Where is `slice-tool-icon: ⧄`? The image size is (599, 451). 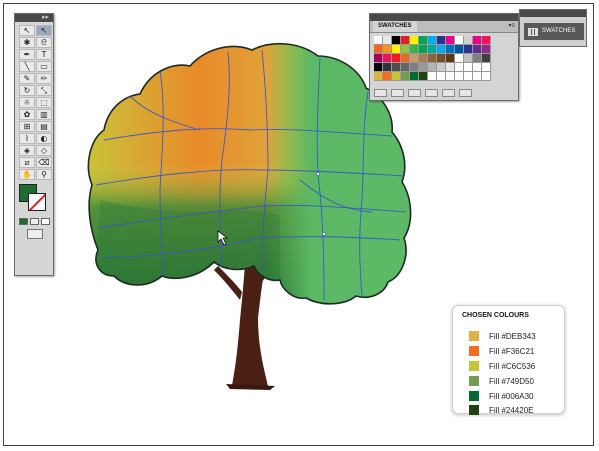
slice-tool-icon: ⧄ is located at coordinates (27, 162).